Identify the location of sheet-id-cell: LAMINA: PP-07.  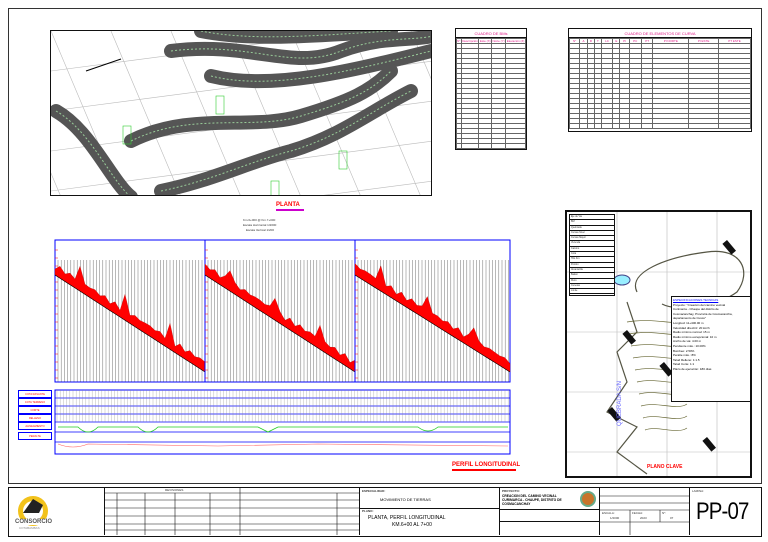
(725, 511).